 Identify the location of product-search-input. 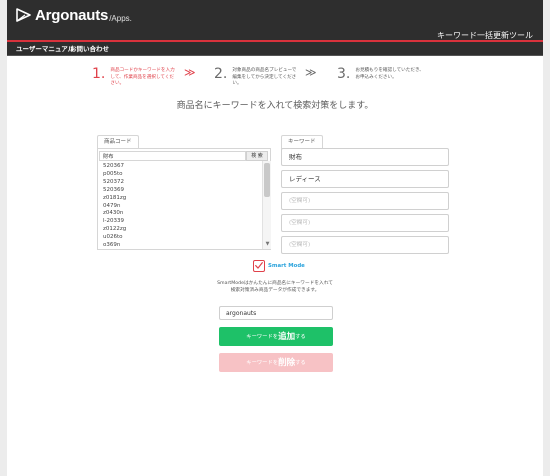
(172, 156).